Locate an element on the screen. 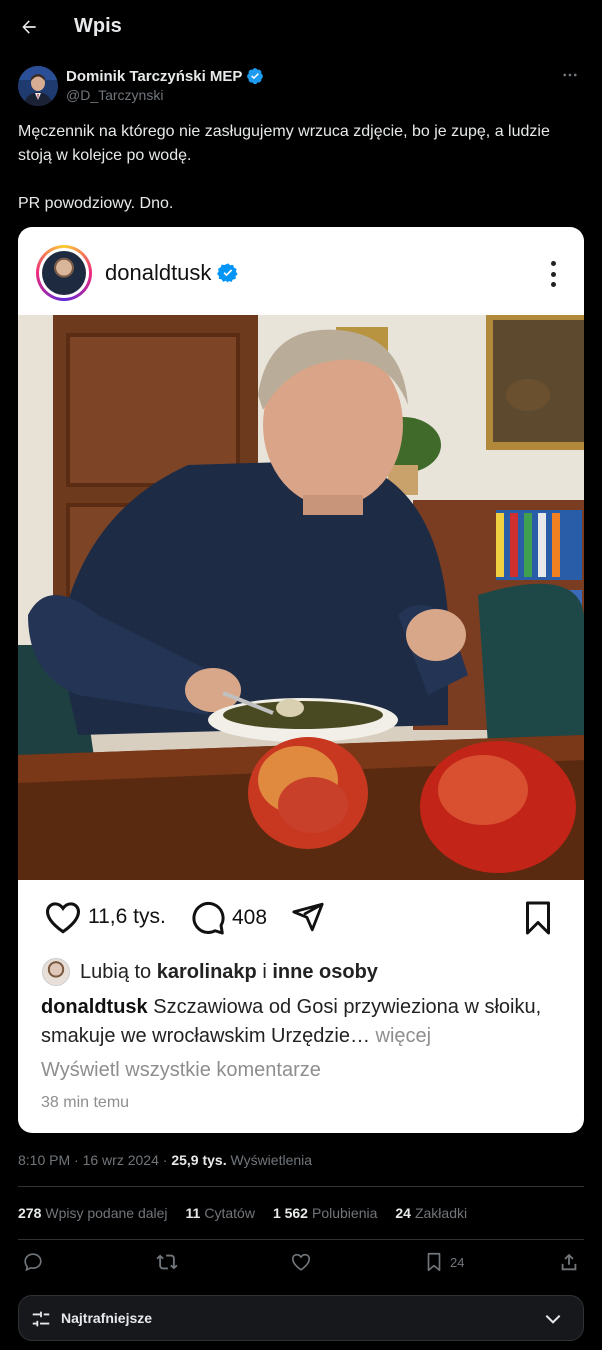  view-count: 25,9 tys. is located at coordinates (199, 1160).